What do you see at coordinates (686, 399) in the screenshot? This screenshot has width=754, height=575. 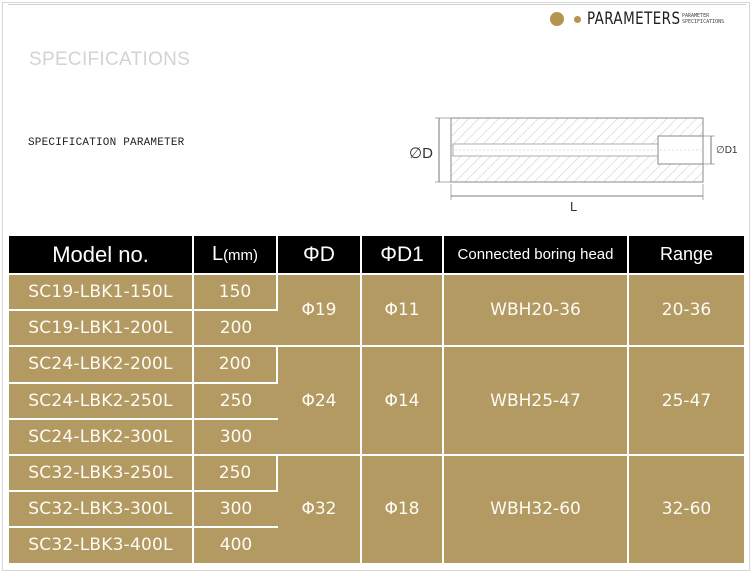 I see `cell-range: 25-47` at bounding box center [686, 399].